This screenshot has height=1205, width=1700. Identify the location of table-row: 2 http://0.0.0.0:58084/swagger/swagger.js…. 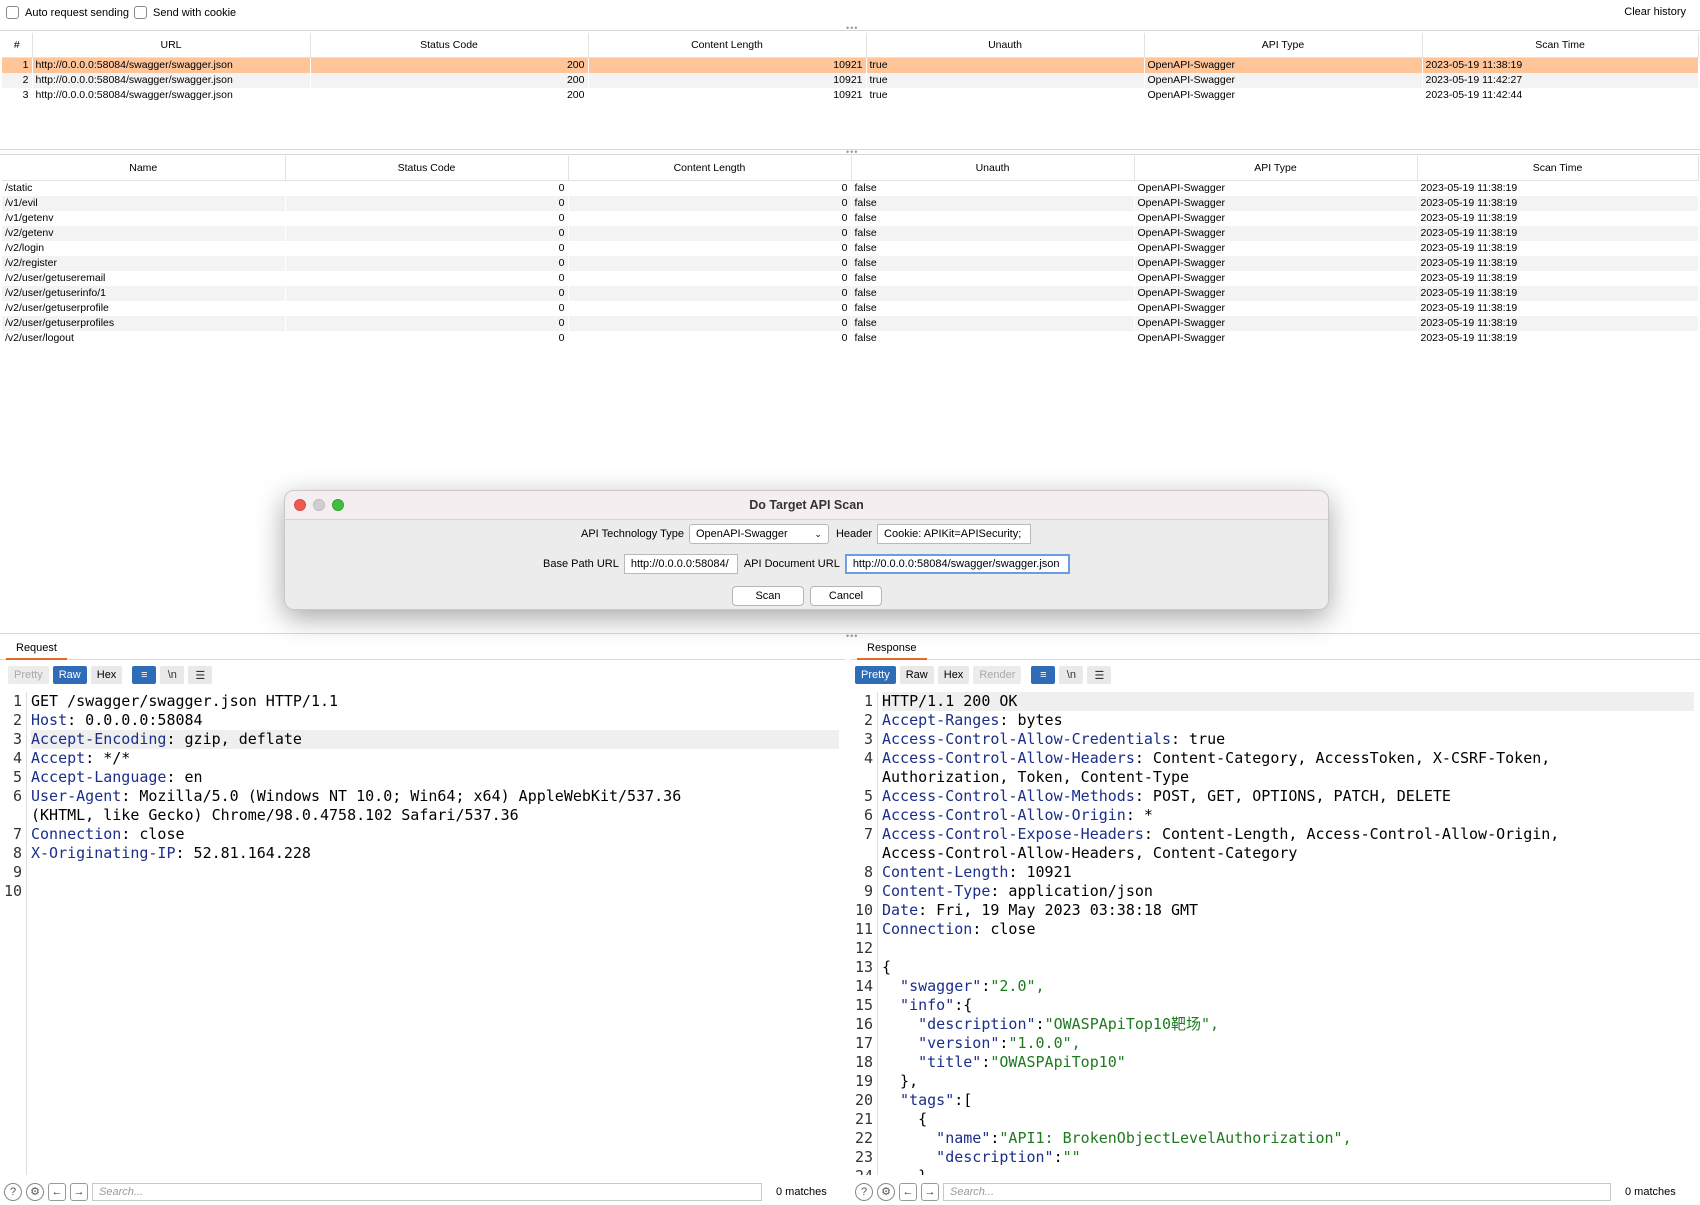
(850, 80).